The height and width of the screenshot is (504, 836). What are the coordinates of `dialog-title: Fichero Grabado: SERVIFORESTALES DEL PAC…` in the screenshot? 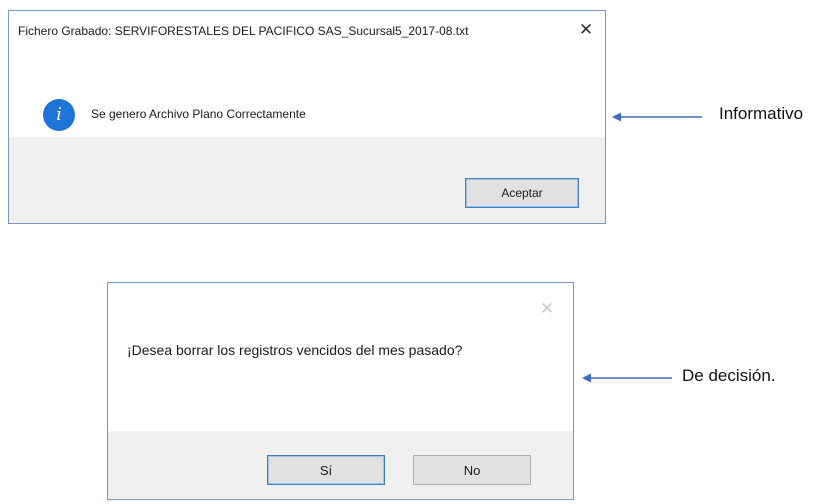 It's located at (243, 31).